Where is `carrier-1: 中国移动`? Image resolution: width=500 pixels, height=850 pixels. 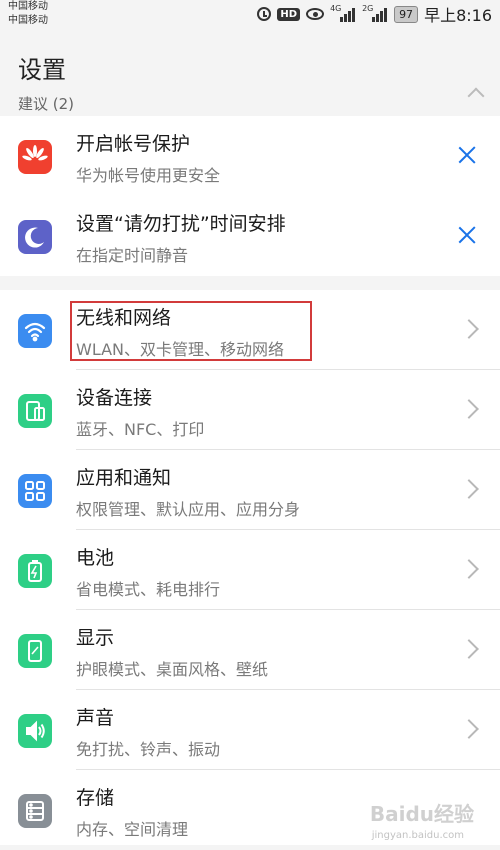
carrier-1: 中国移动 is located at coordinates (28, 6).